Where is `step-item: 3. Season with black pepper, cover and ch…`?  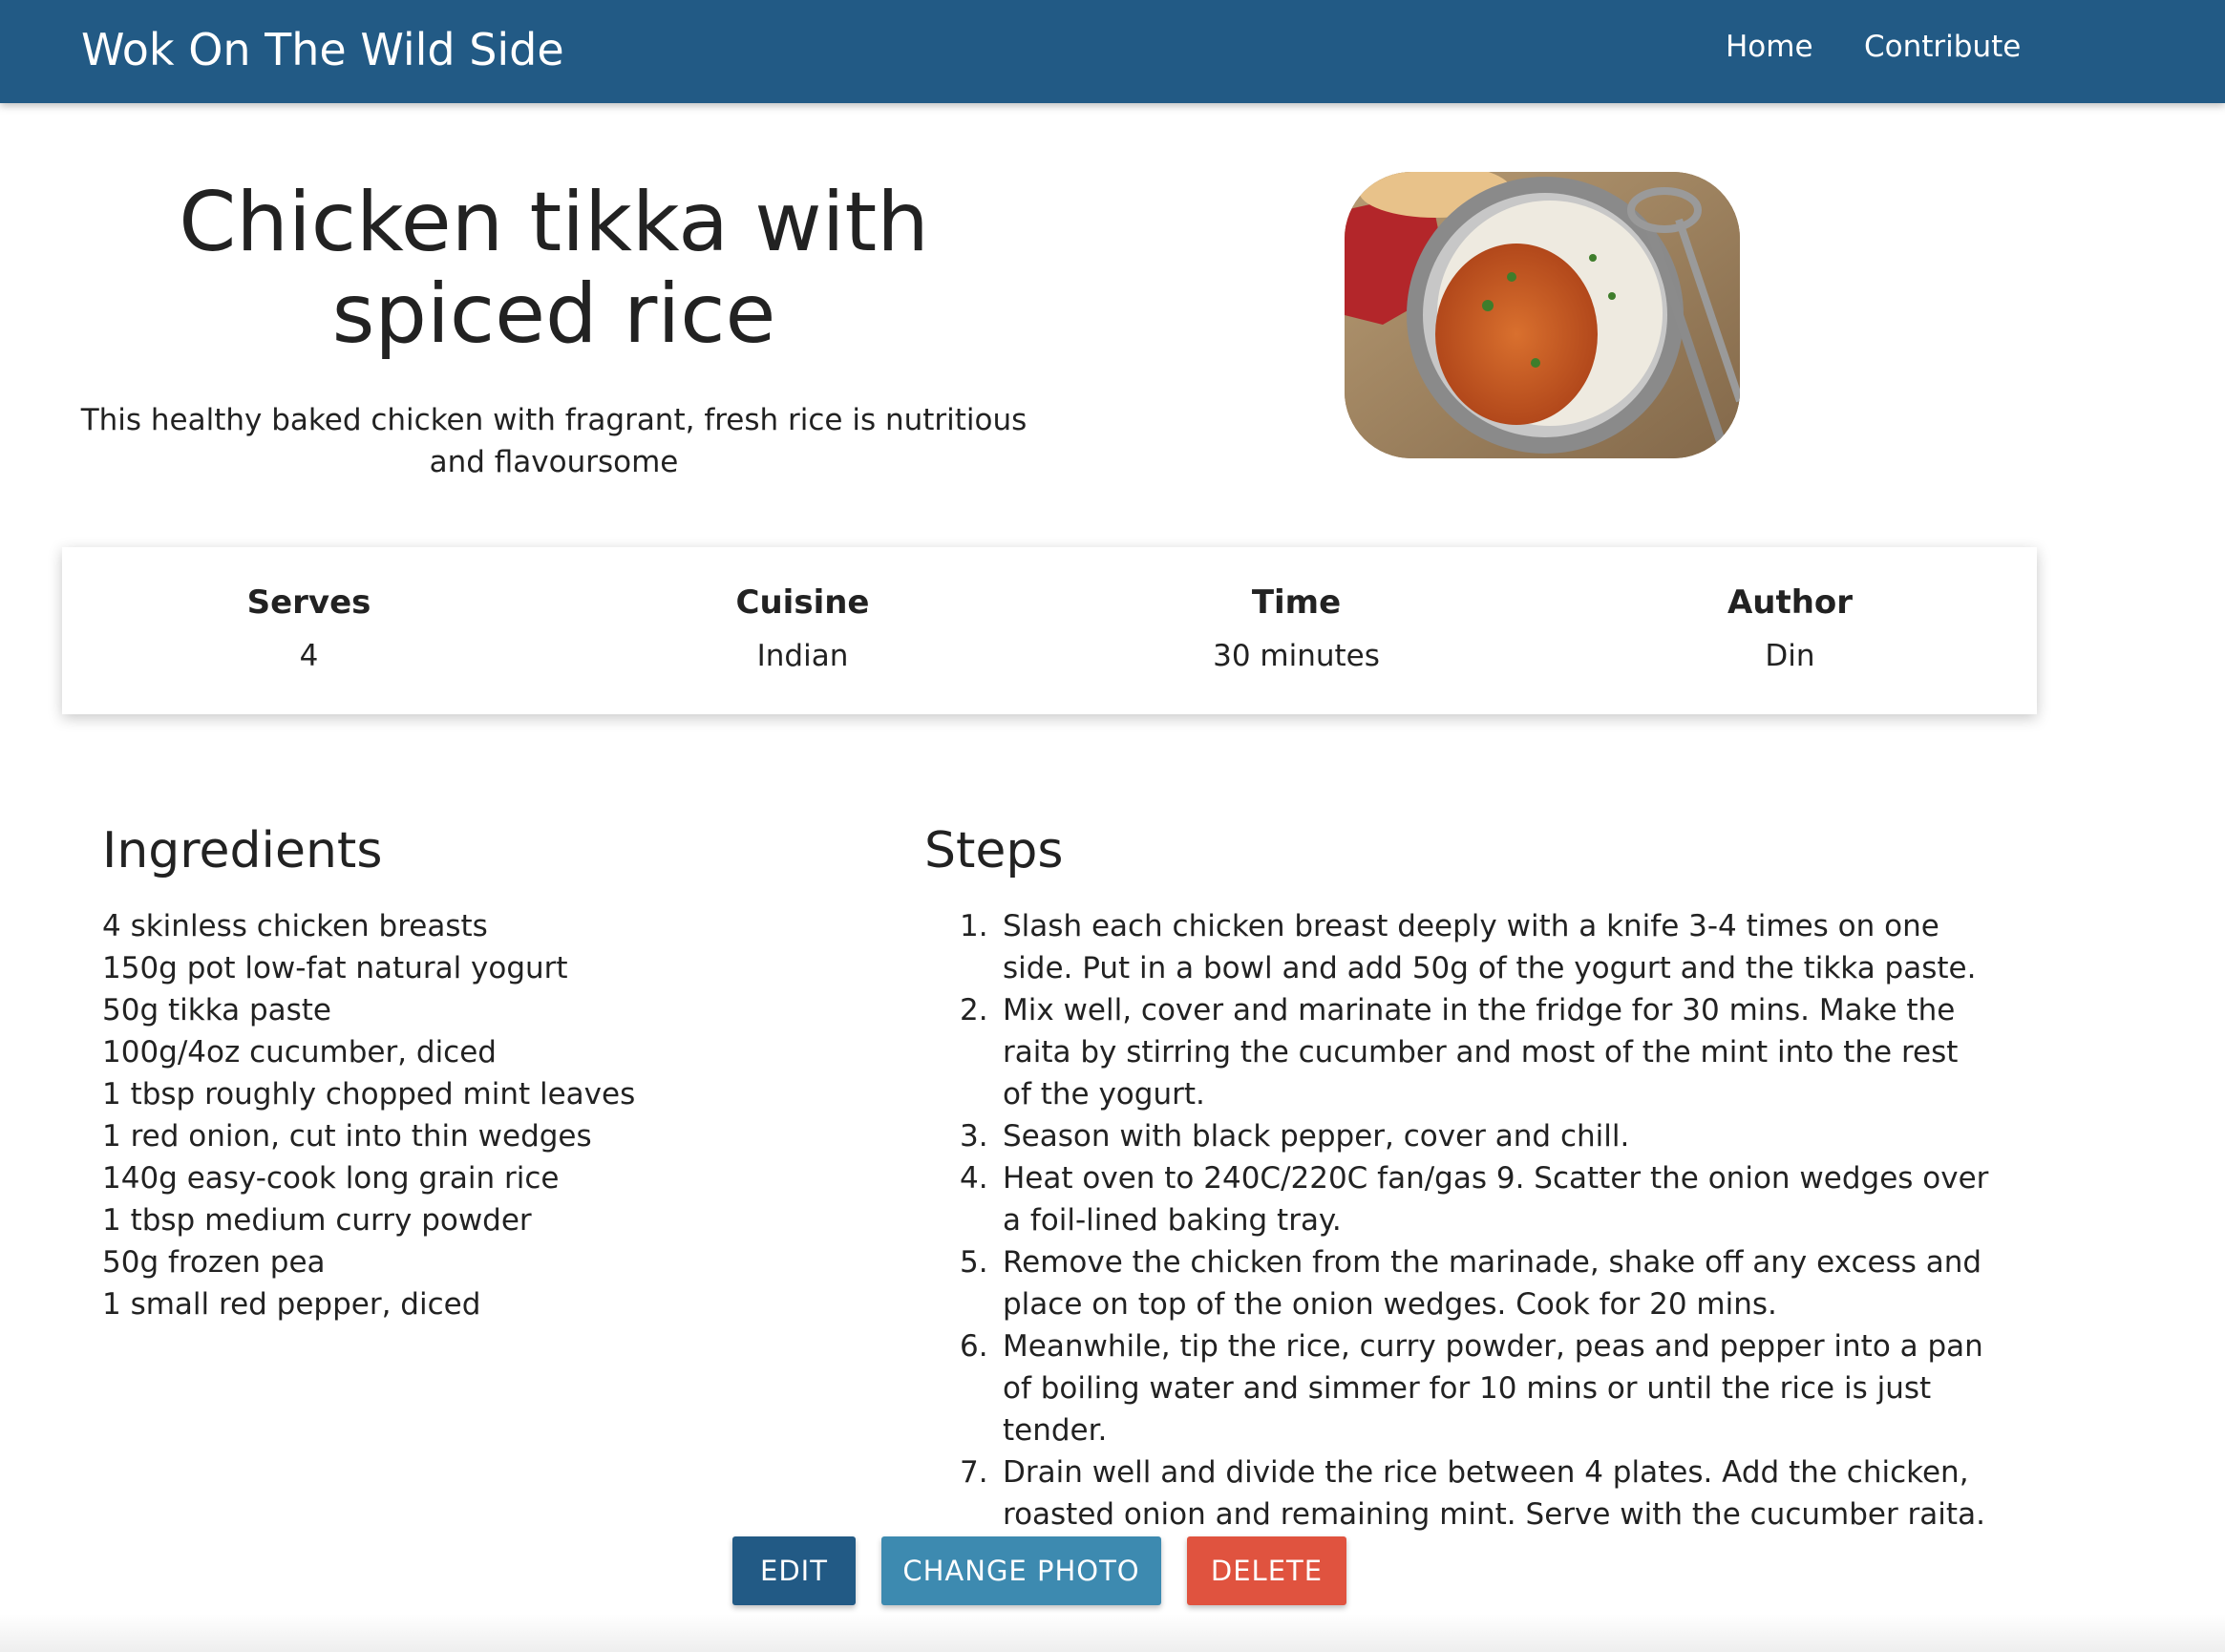
step-item: 3. Season with black pepper, cover and ch… is located at coordinates (1475, 1136).